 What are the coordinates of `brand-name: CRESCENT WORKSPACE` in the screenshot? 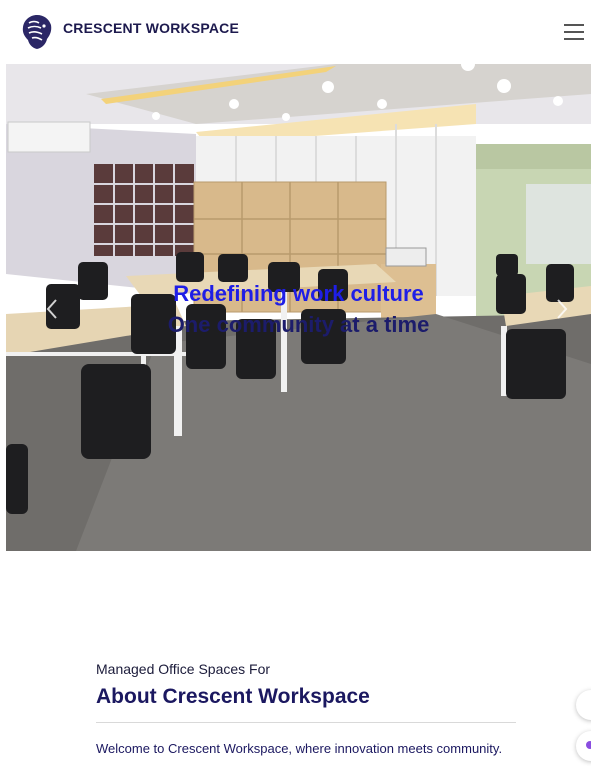 It's located at (151, 28).